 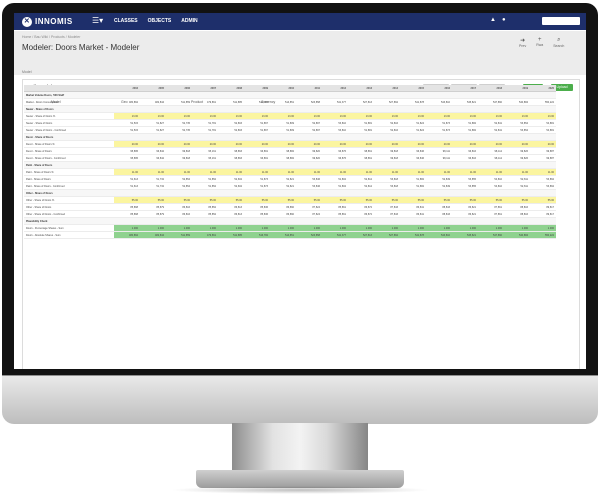 What do you see at coordinates (126, 21) in the screenshot?
I see `nav-item-classes: CLASSES` at bounding box center [126, 21].